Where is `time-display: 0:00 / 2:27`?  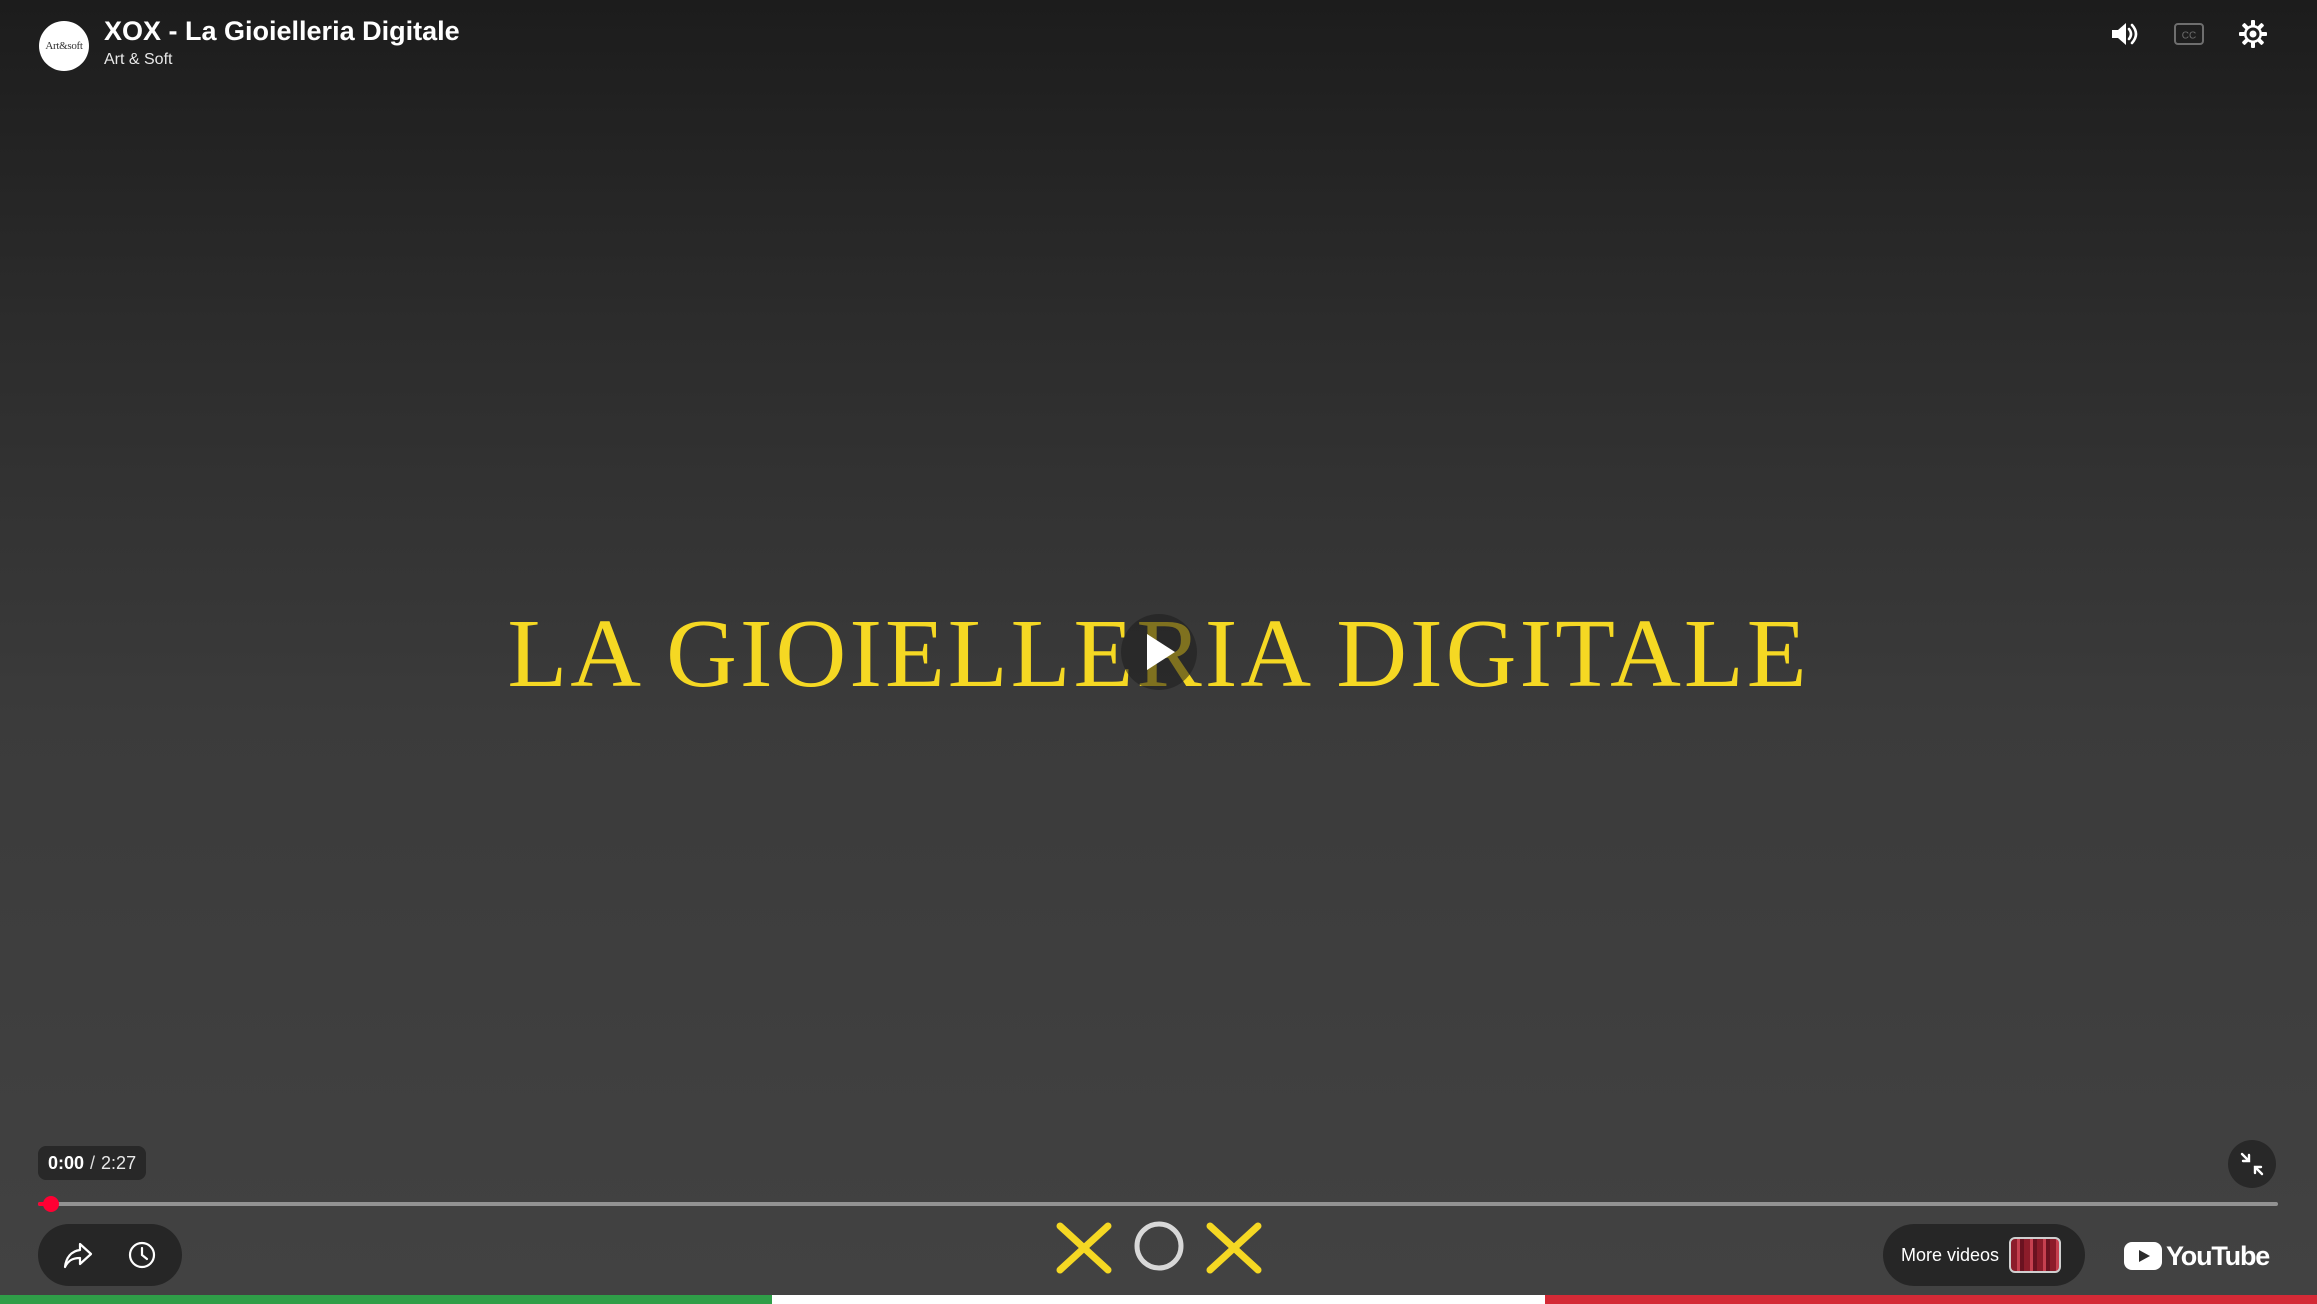
time-display: 0:00 / 2:27 is located at coordinates (92, 1163).